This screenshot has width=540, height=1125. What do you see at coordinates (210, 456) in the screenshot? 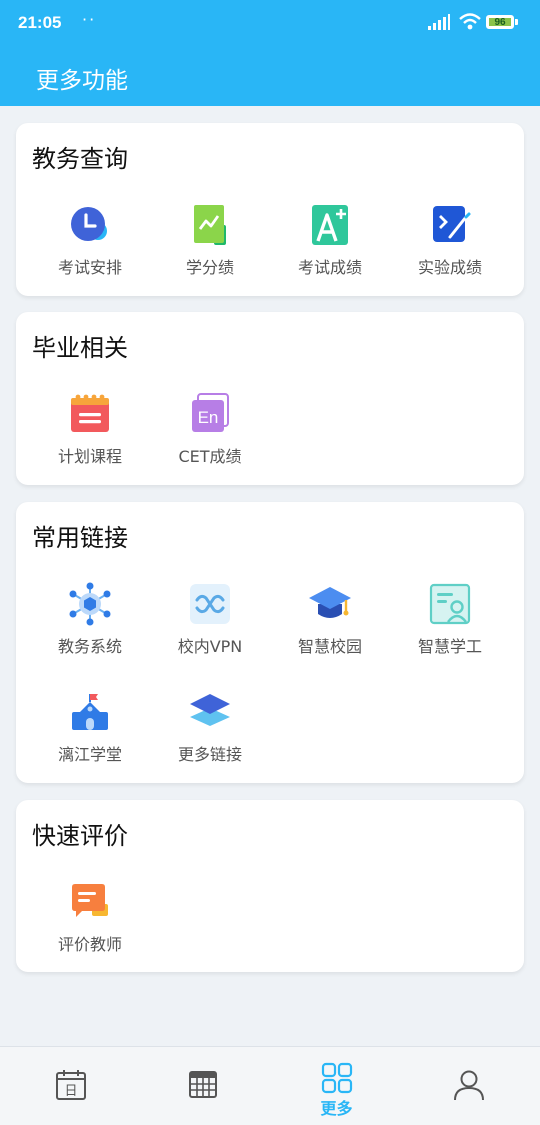
I see `item-label: CET成绩` at bounding box center [210, 456].